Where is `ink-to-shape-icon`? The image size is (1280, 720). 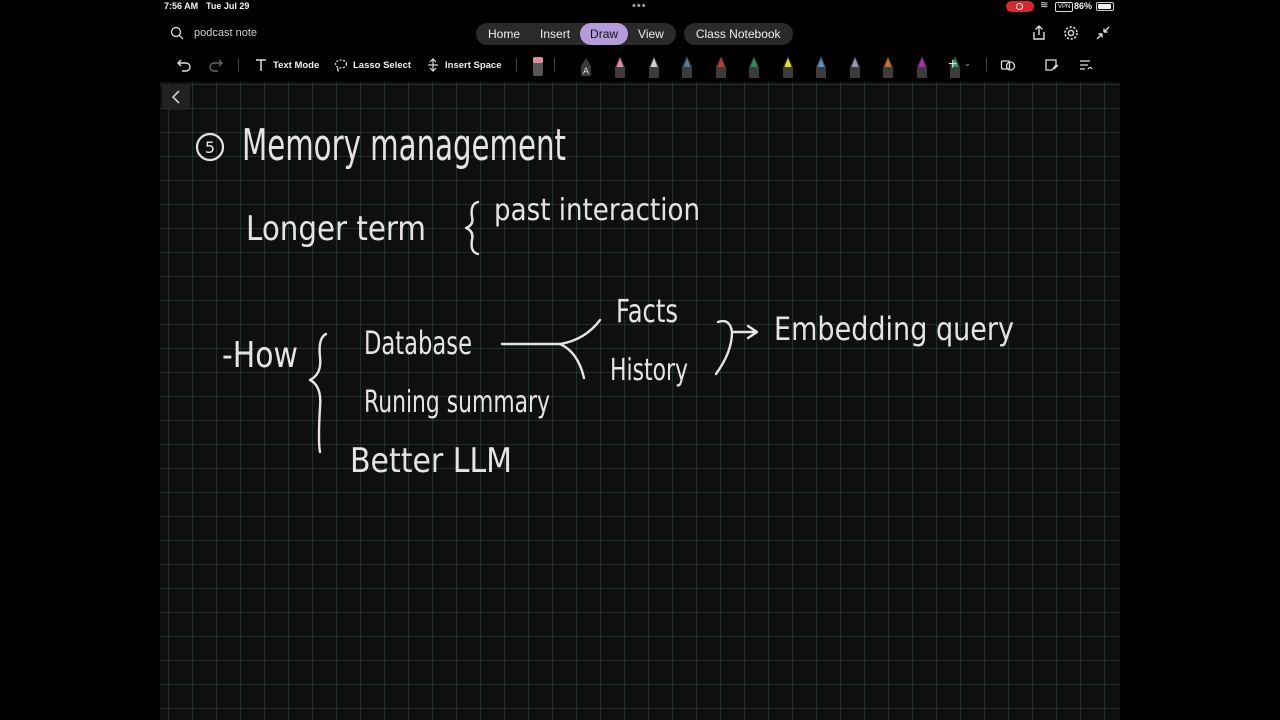 ink-to-shape-icon is located at coordinates (1052, 65).